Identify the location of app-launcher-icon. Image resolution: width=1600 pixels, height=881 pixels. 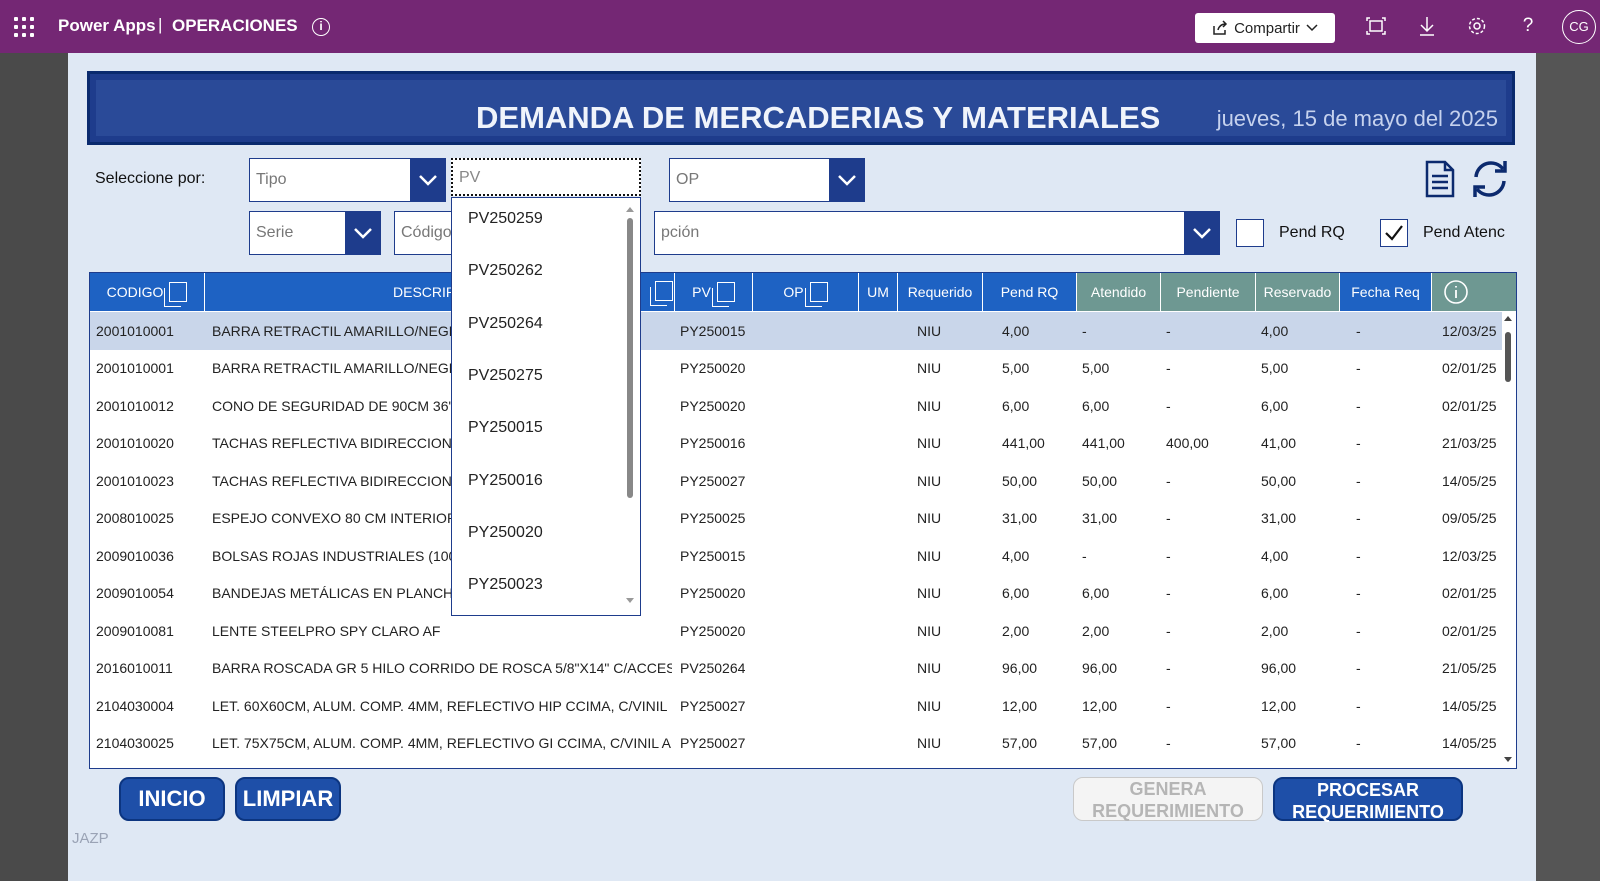
(24, 27).